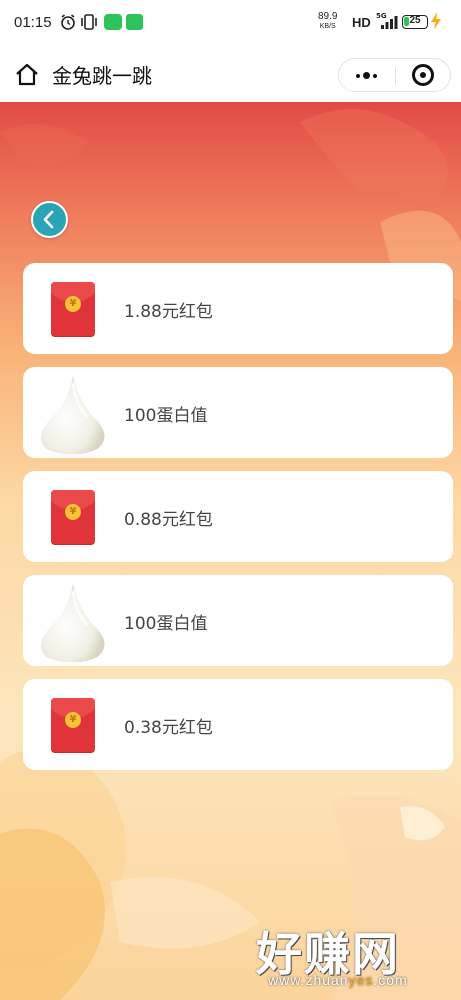 The height and width of the screenshot is (1000, 461). Describe the element at coordinates (308, 980) in the screenshot. I see `watermark-url-a: www.zhuan` at that location.